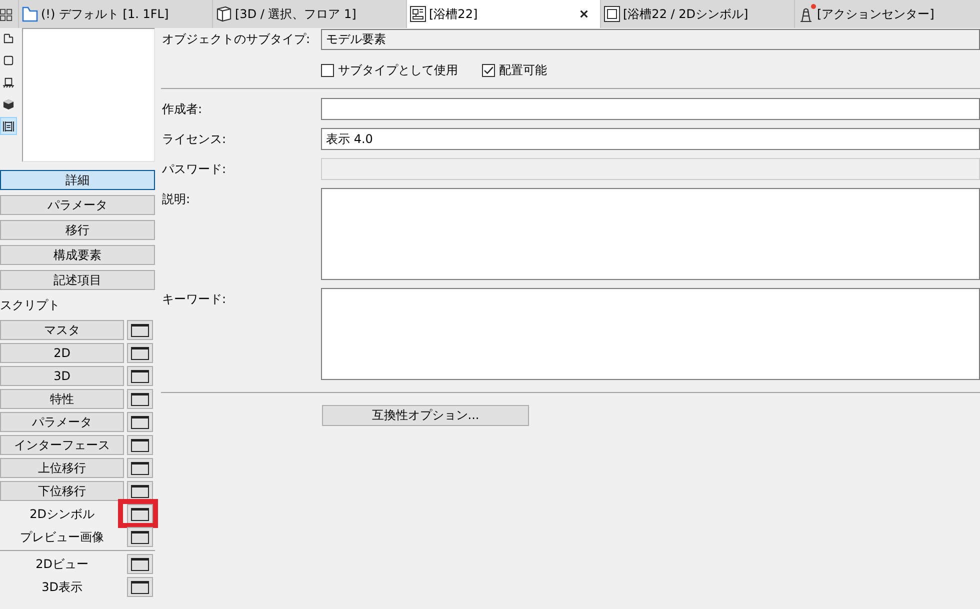 The width and height of the screenshot is (980, 609). I want to click on checkbox-label: 配置可能, so click(523, 70).